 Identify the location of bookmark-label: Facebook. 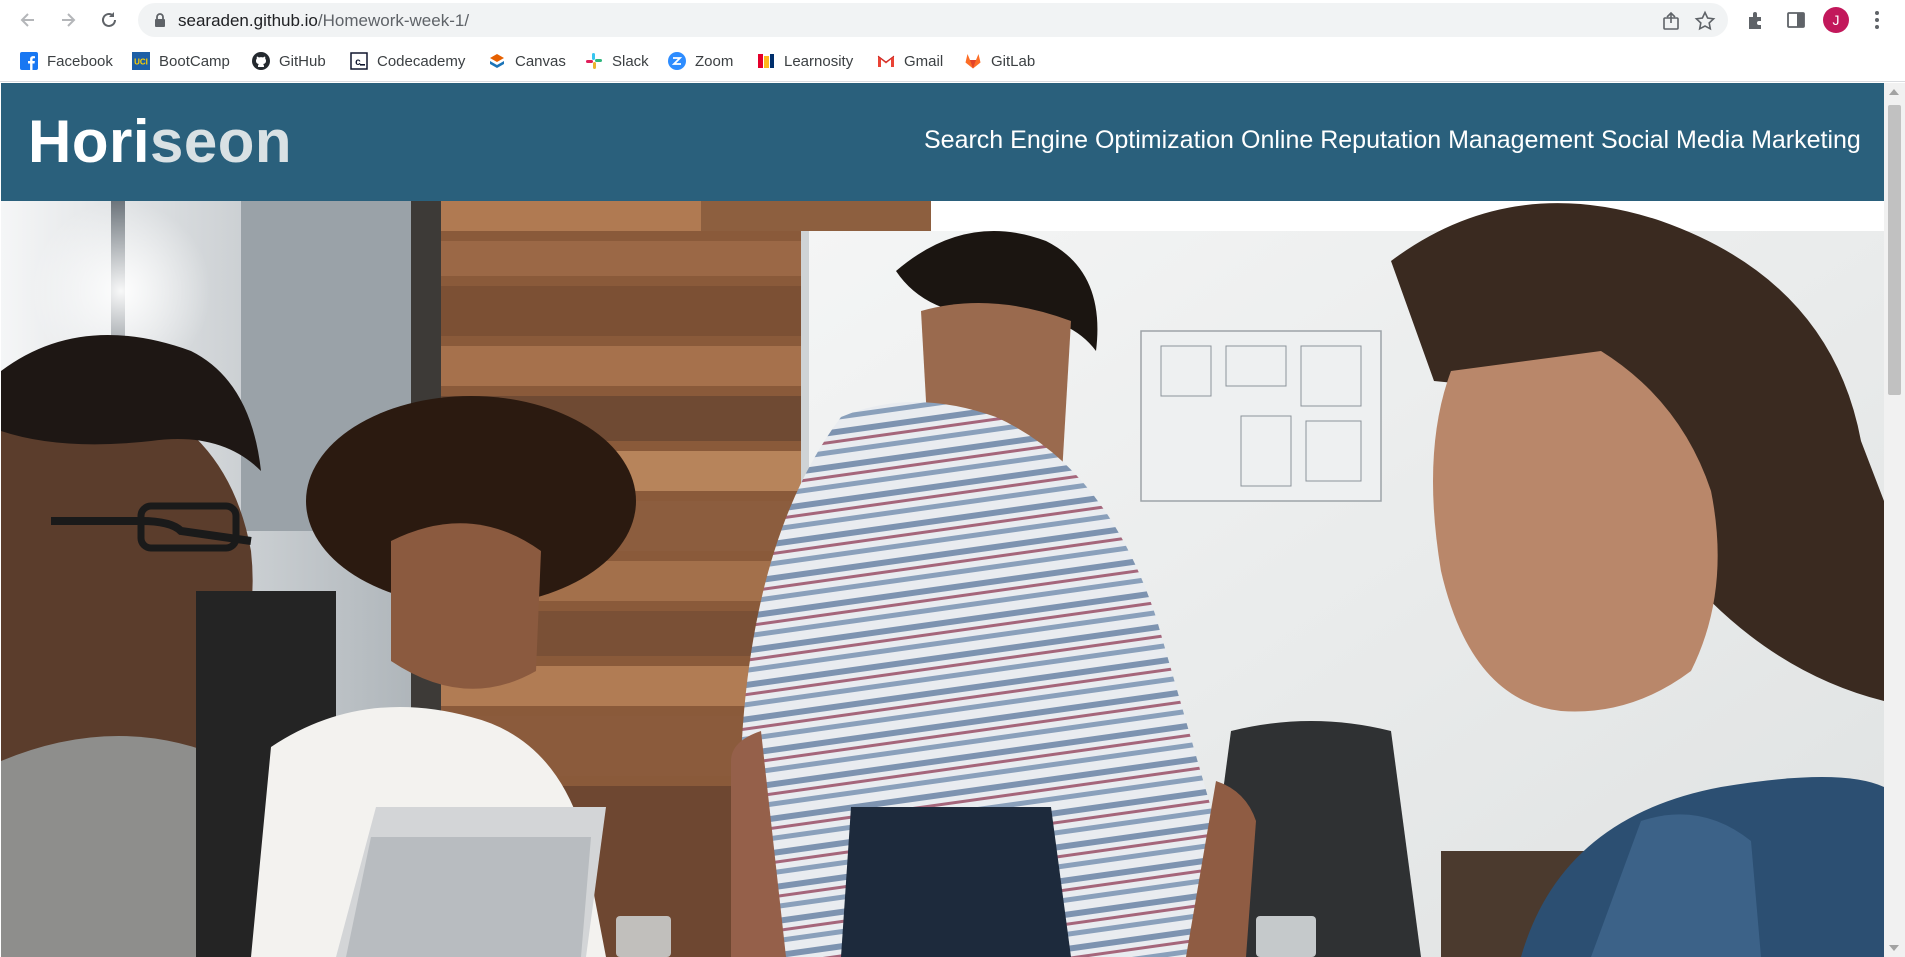
(80, 61).